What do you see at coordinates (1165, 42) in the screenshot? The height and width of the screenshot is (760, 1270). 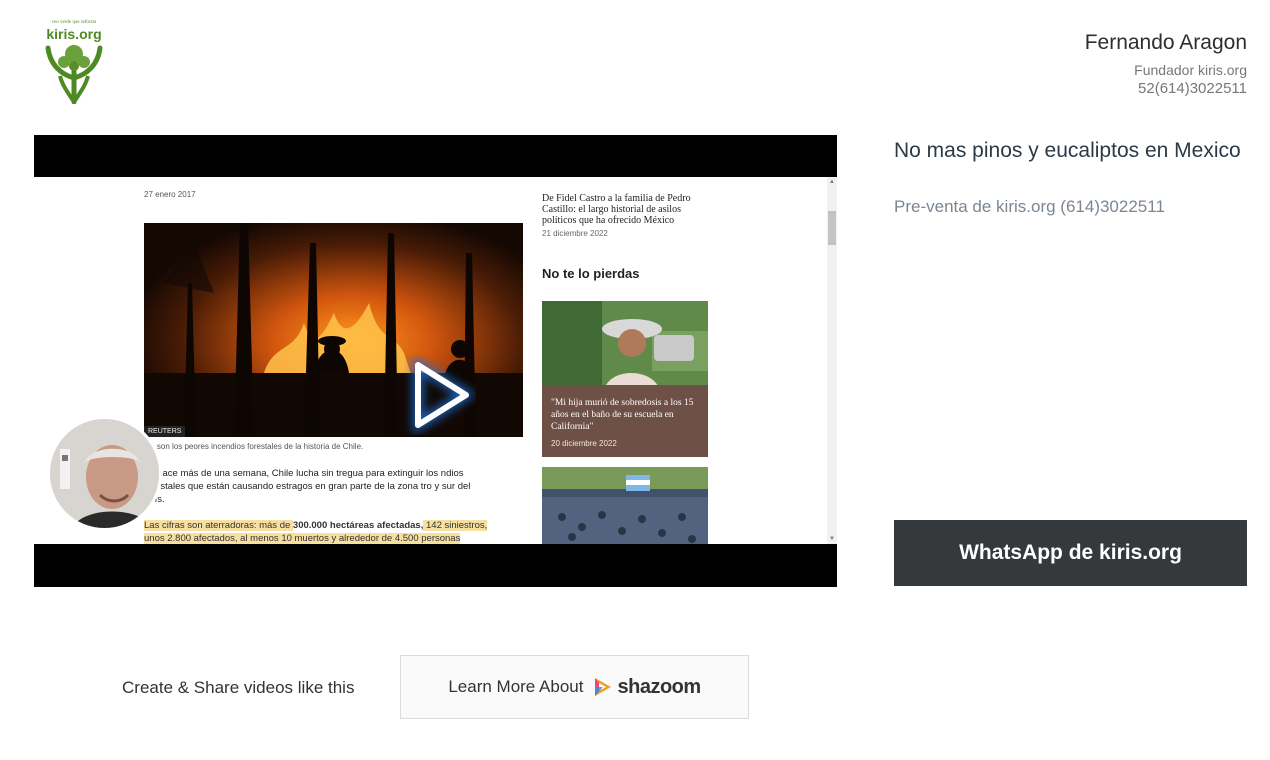 I see `contact-name: Fernando Aragon` at bounding box center [1165, 42].